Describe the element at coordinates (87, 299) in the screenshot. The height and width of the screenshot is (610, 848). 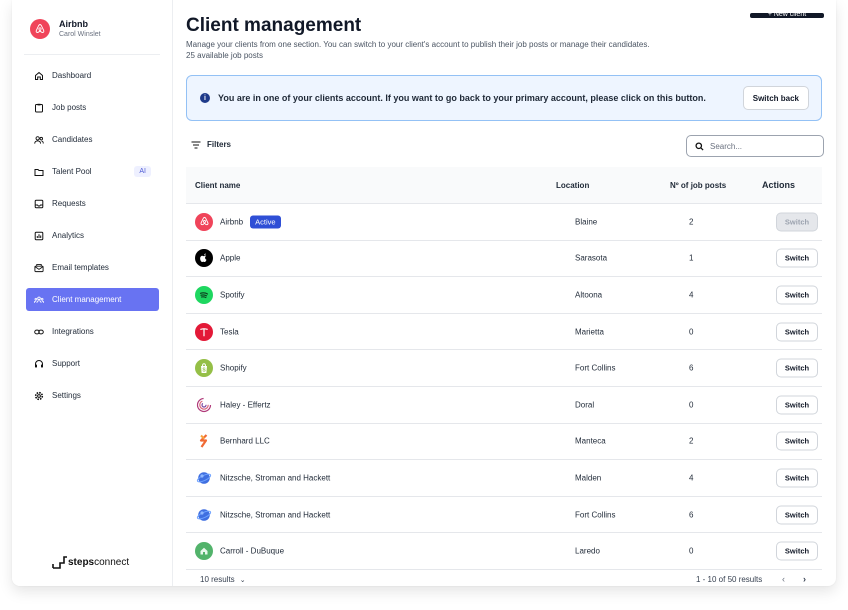
I see `sidebar-item-label: Client management` at that location.